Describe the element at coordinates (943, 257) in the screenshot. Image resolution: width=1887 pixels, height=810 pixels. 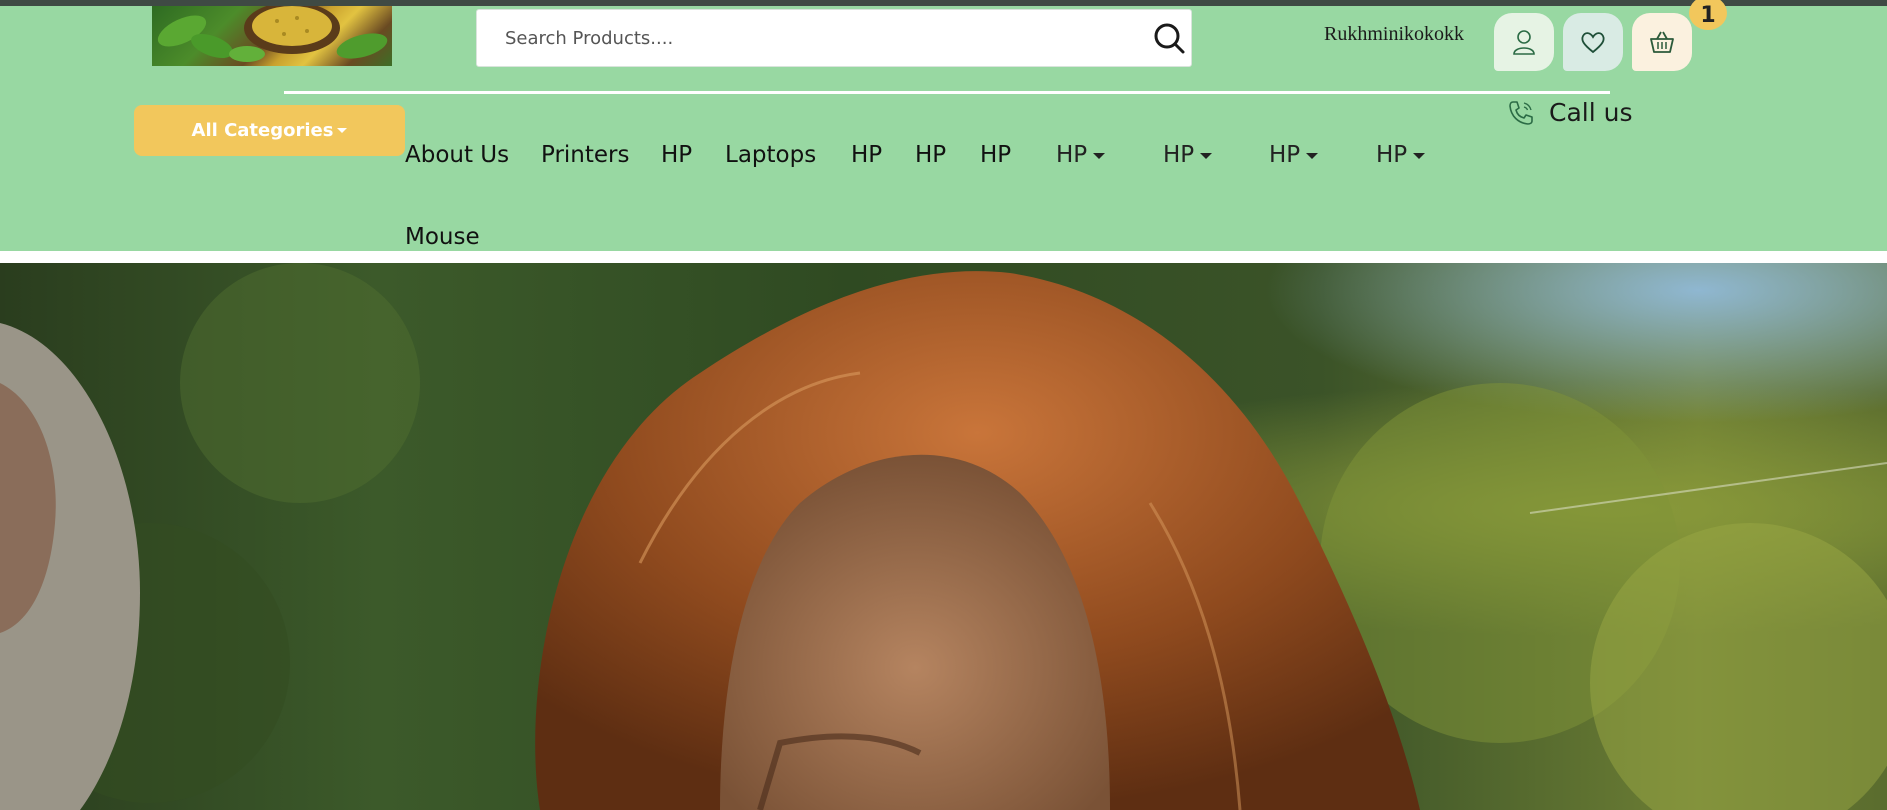
I see `header-spacer` at that location.